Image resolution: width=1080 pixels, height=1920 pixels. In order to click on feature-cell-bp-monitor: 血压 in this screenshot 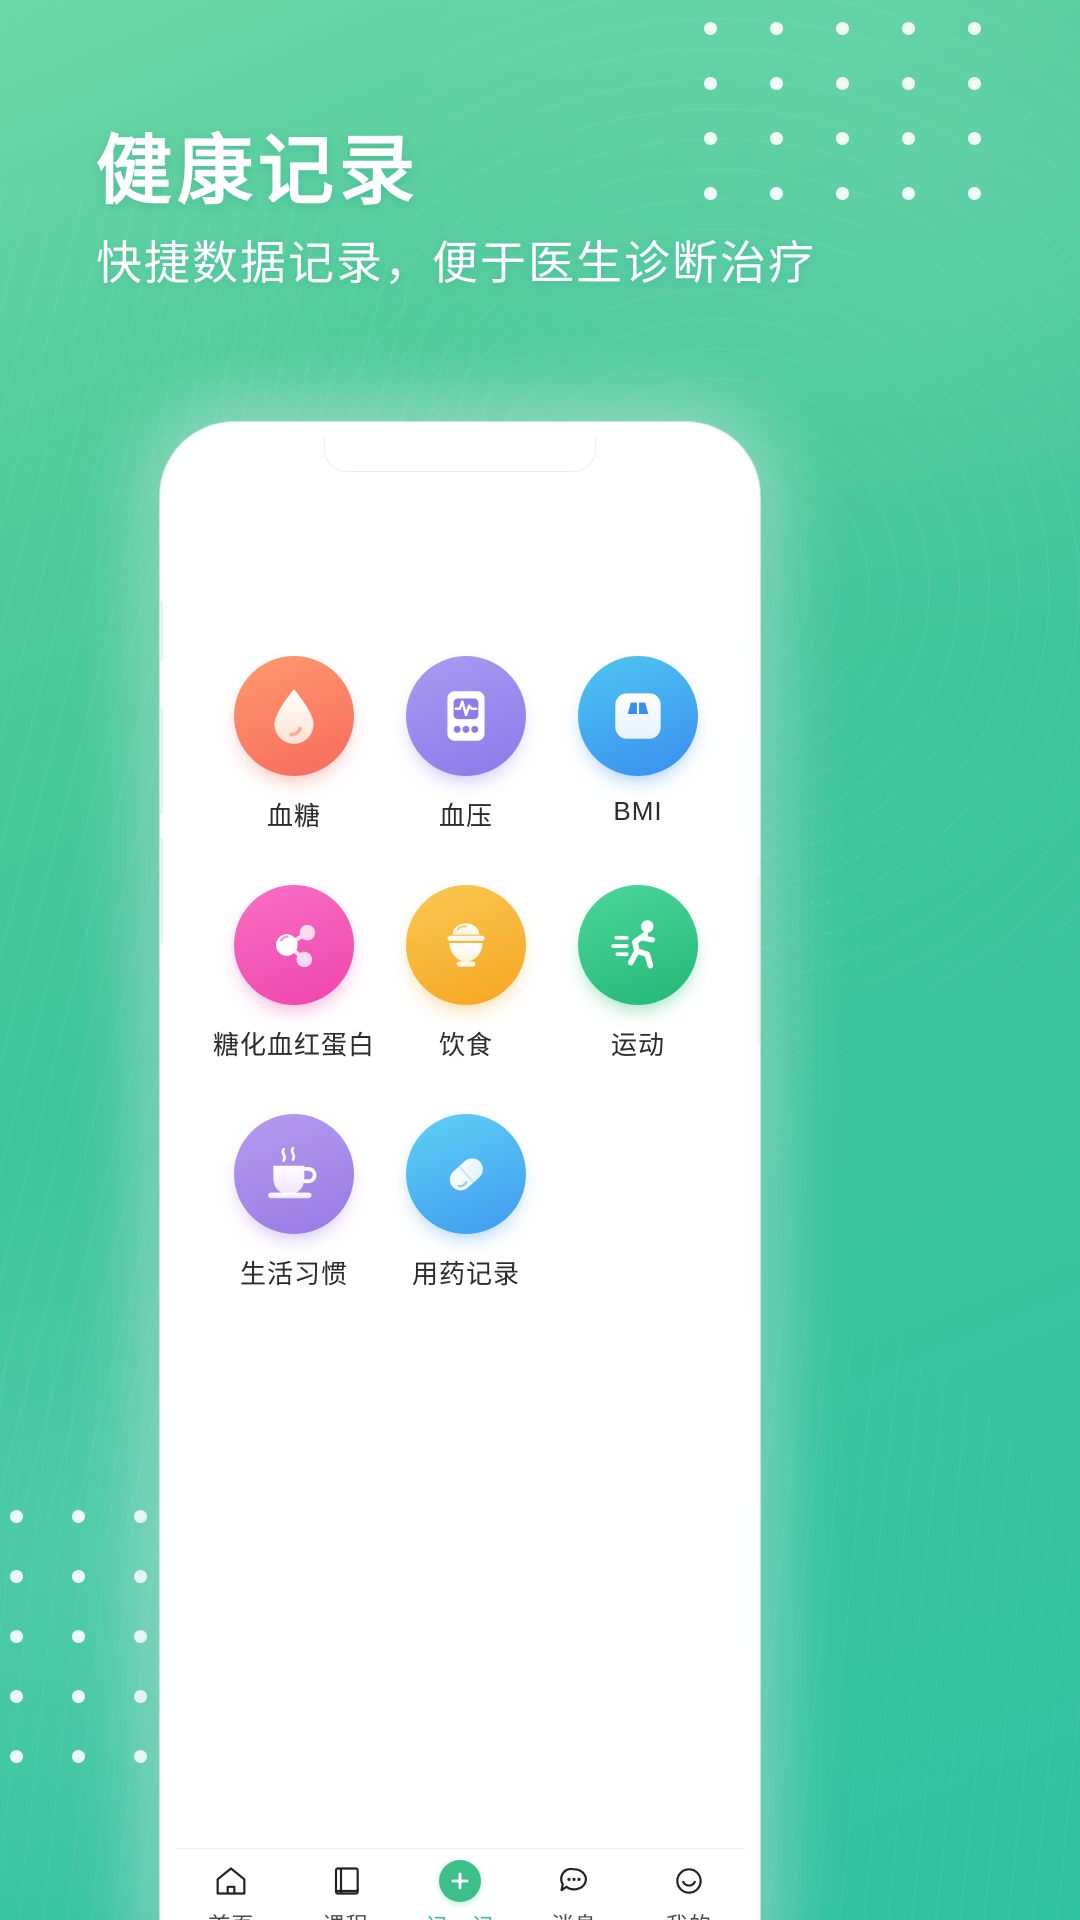, I will do `click(466, 744)`.